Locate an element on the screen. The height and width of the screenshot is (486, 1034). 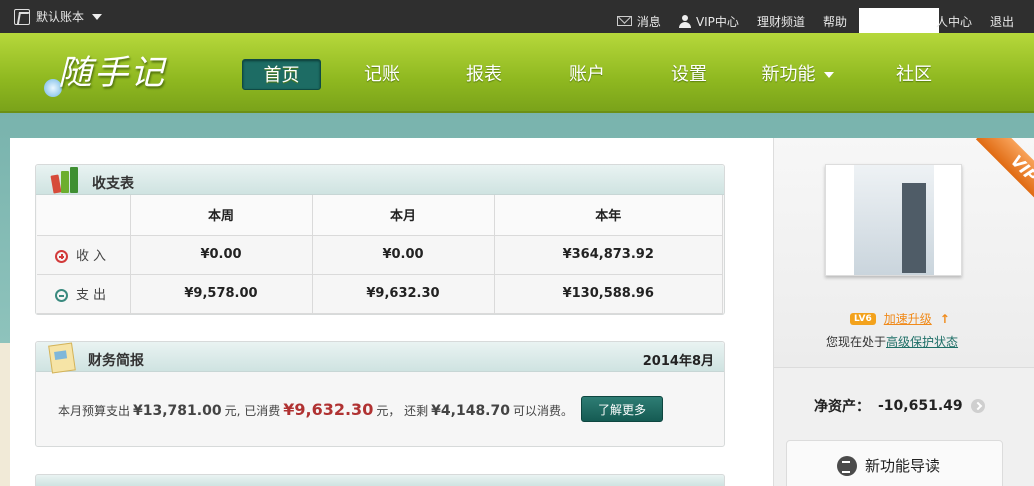
third-card-header is located at coordinates (380, 480).